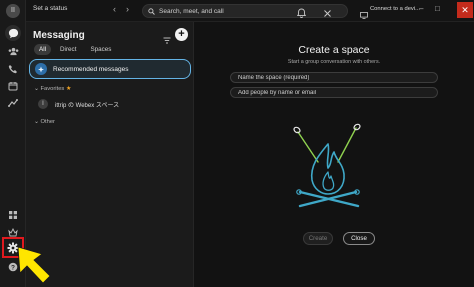  I want to click on search-input: Search, meet, and call, so click(245, 11).